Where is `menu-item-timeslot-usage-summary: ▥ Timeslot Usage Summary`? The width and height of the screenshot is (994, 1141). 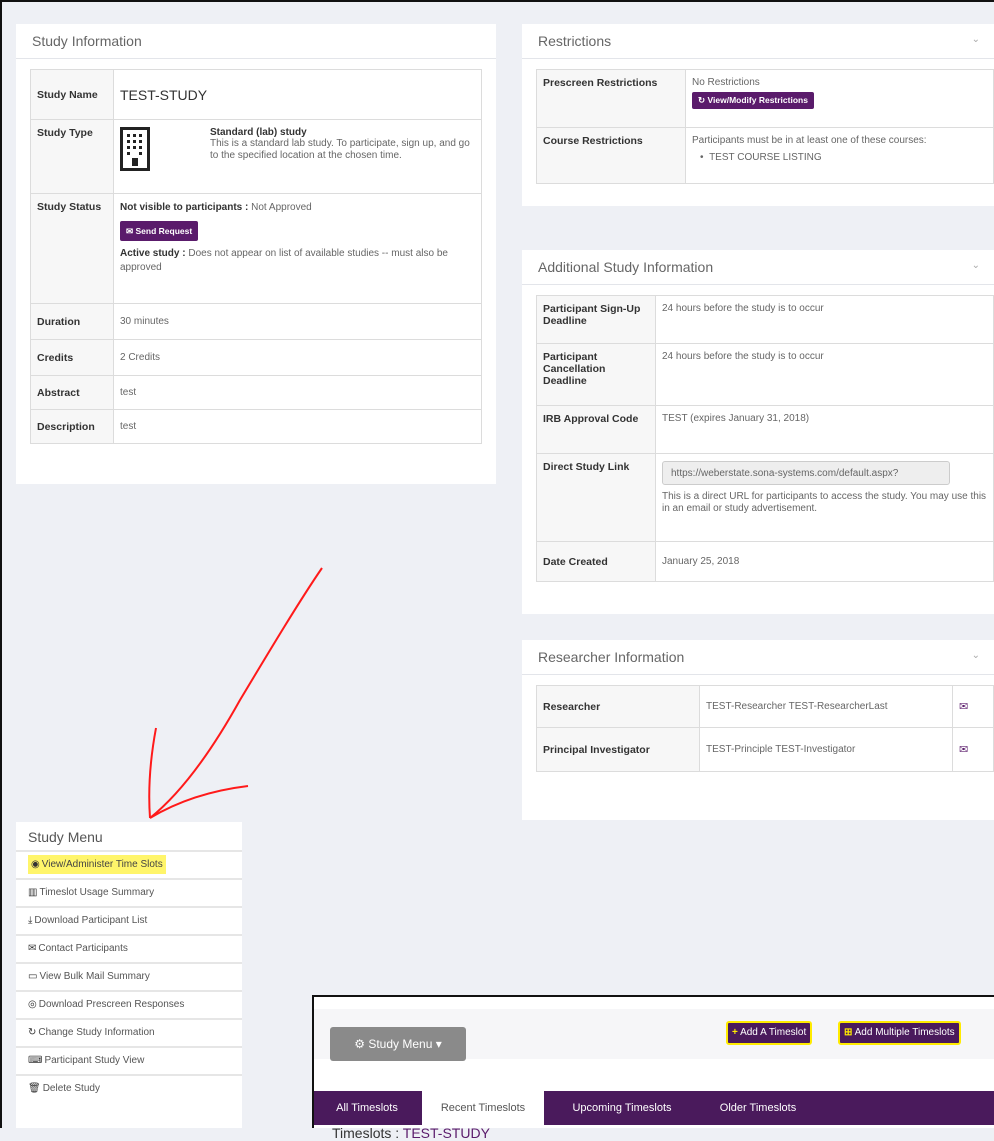
menu-item-timeslot-usage-summary: ▥ Timeslot Usage Summary is located at coordinates (129, 892).